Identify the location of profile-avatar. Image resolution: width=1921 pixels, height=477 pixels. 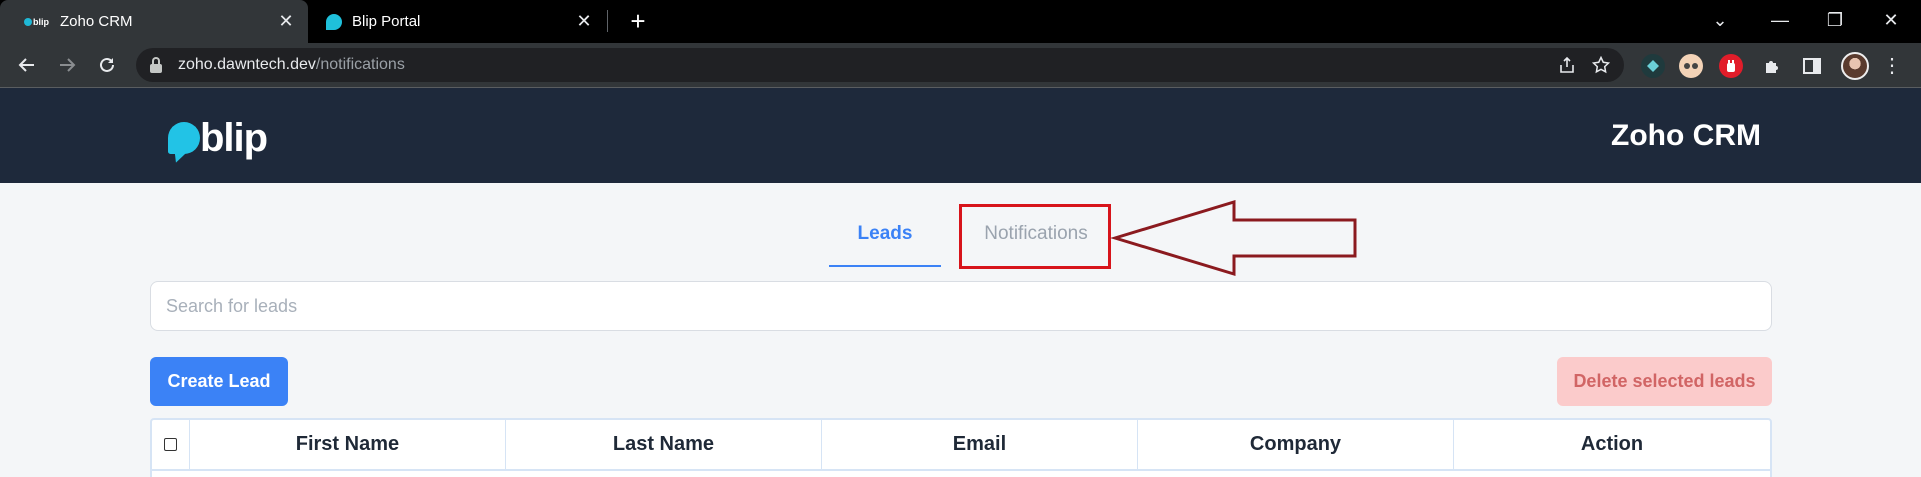
(1855, 66).